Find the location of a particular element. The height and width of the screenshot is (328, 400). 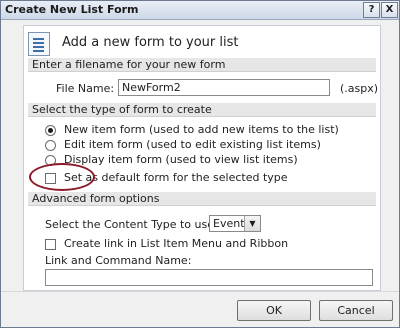

file-name-label: File Name: is located at coordinates (85, 88).